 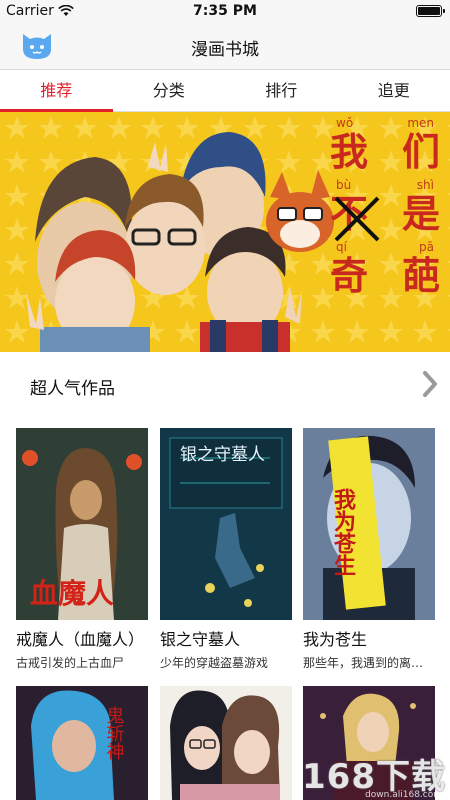 What do you see at coordinates (420, 123) in the screenshot?
I see `pinyin: men` at bounding box center [420, 123].